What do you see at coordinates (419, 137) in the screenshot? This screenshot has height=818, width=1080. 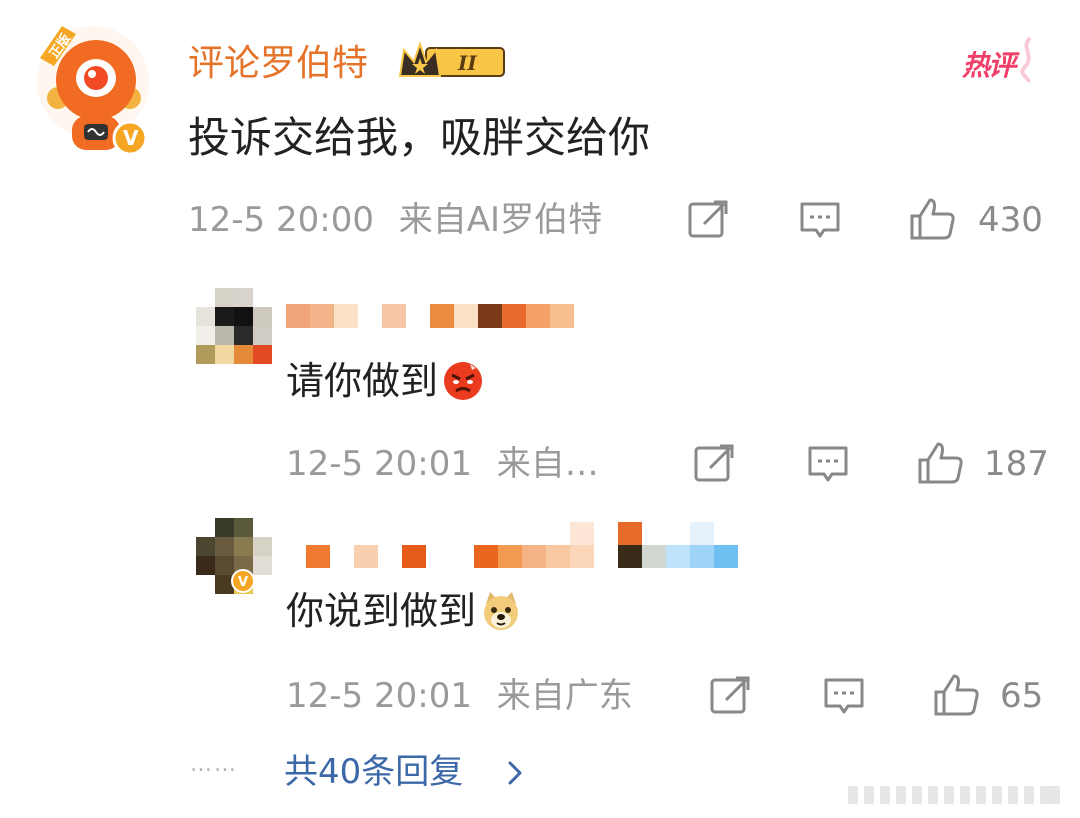 I see `comment-text: 投诉交给我，吸胖交给你` at bounding box center [419, 137].